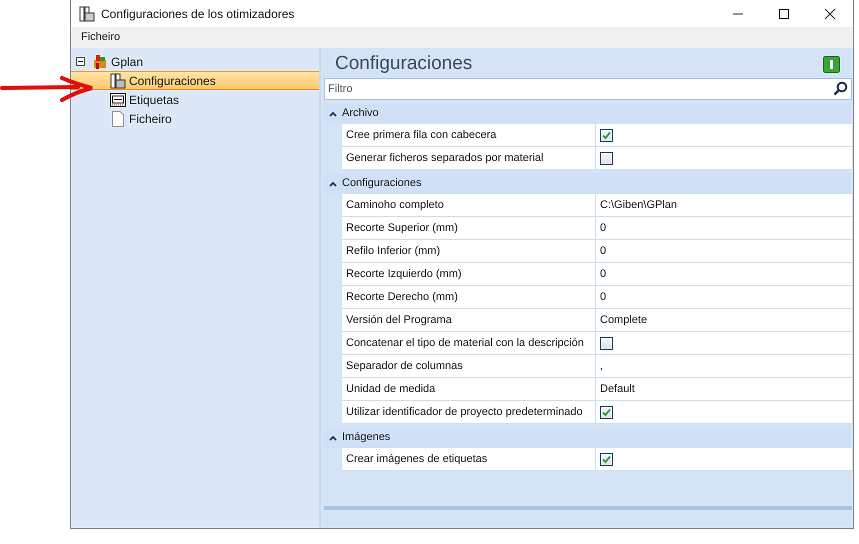 This screenshot has height=544, width=859. Describe the element at coordinates (118, 100) in the screenshot. I see `label-icon` at that location.